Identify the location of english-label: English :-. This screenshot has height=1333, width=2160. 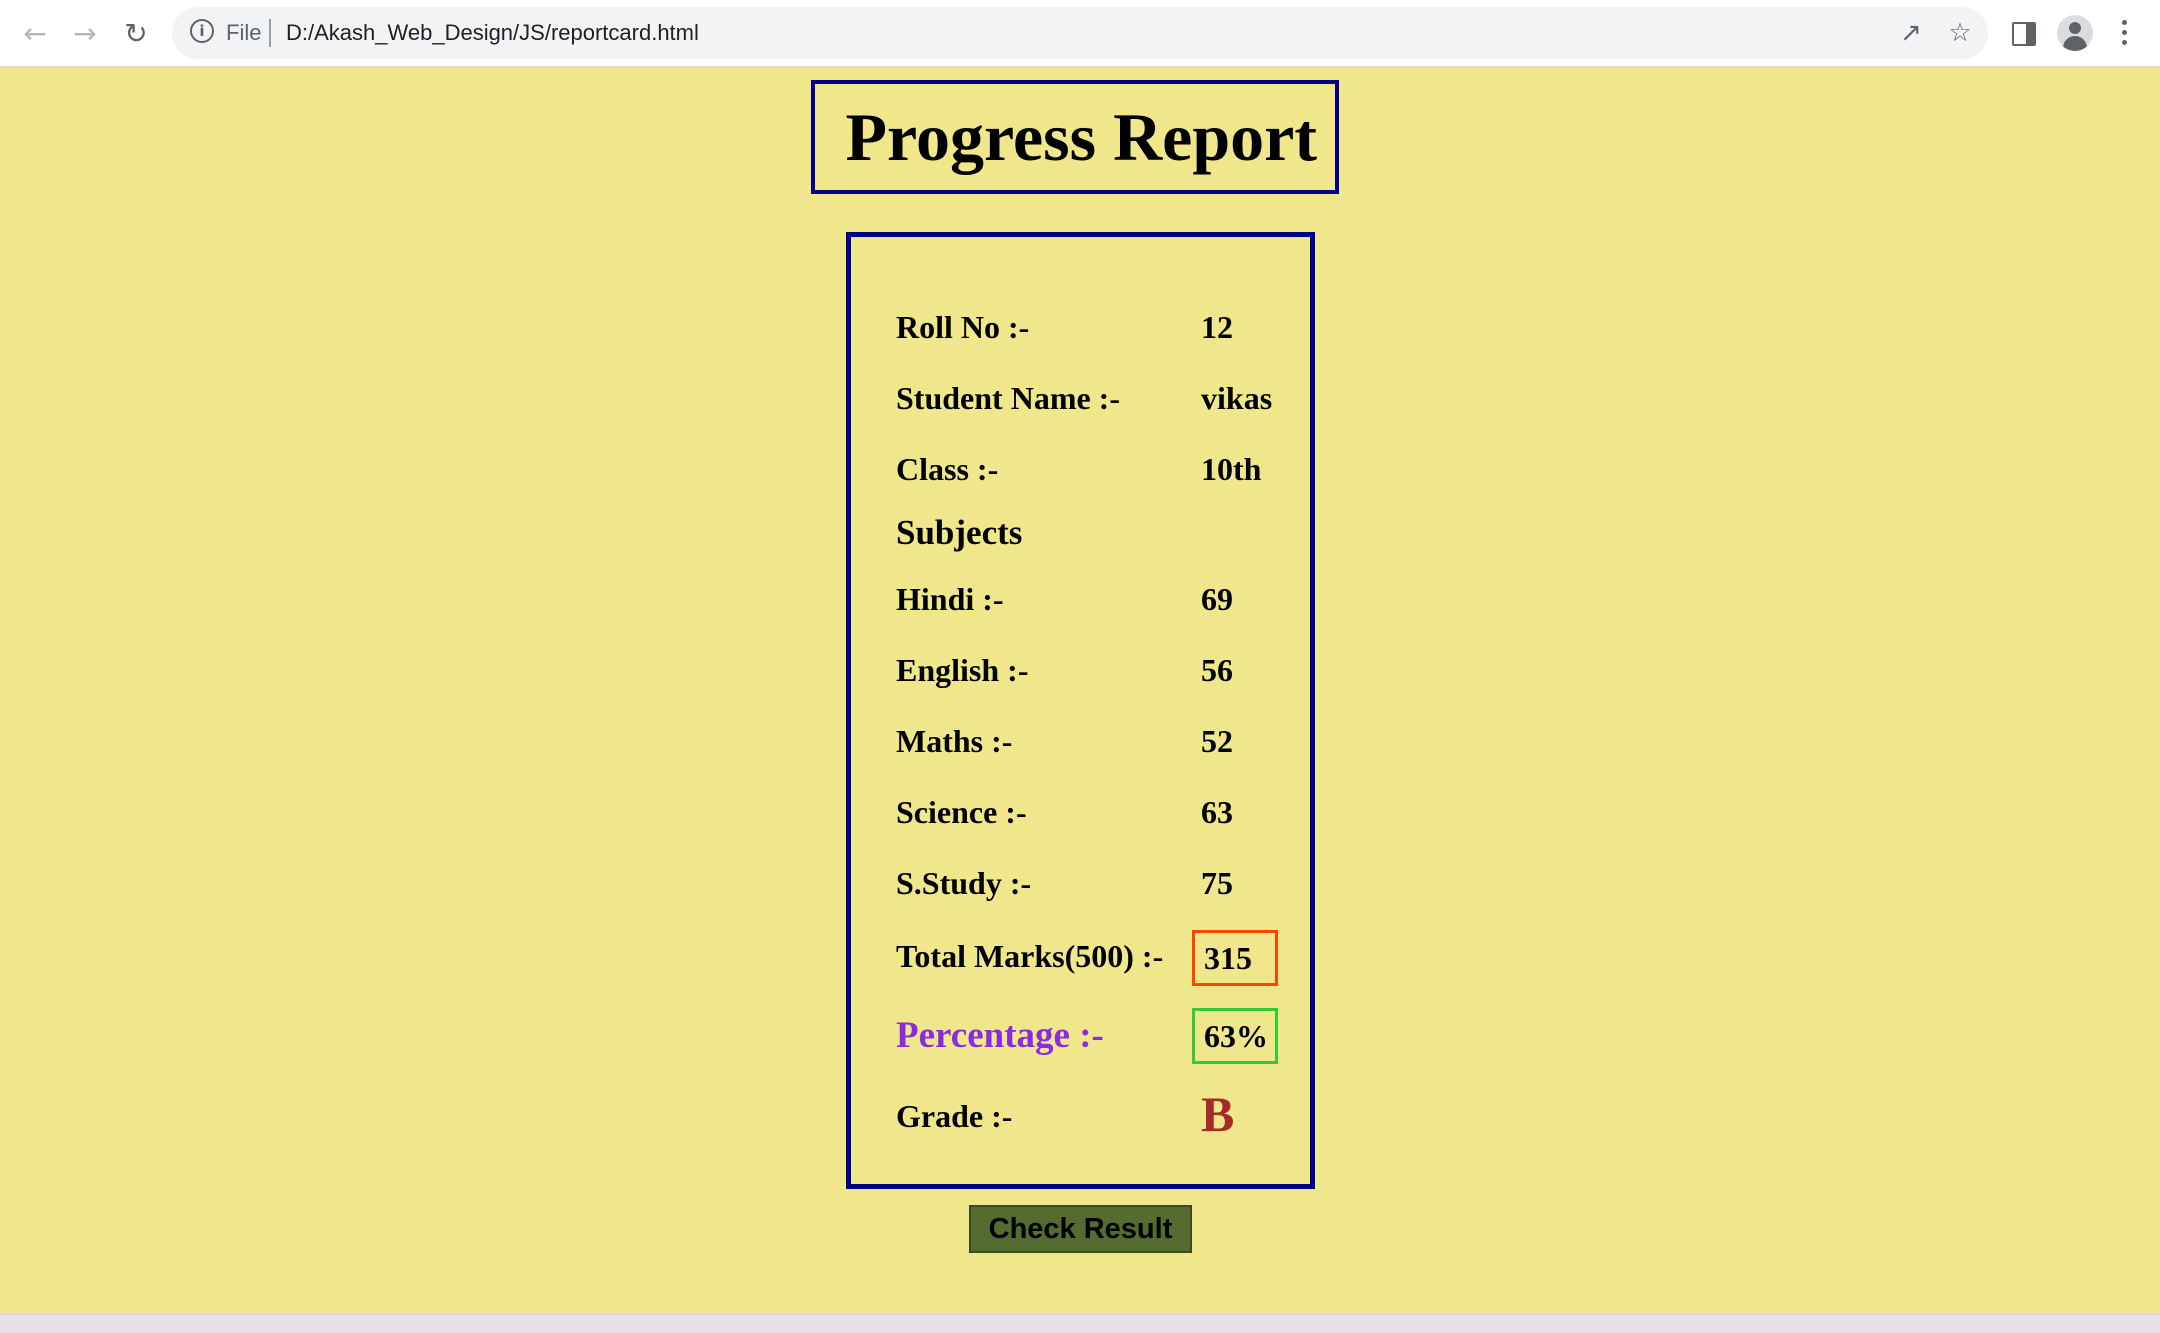
(962, 670).